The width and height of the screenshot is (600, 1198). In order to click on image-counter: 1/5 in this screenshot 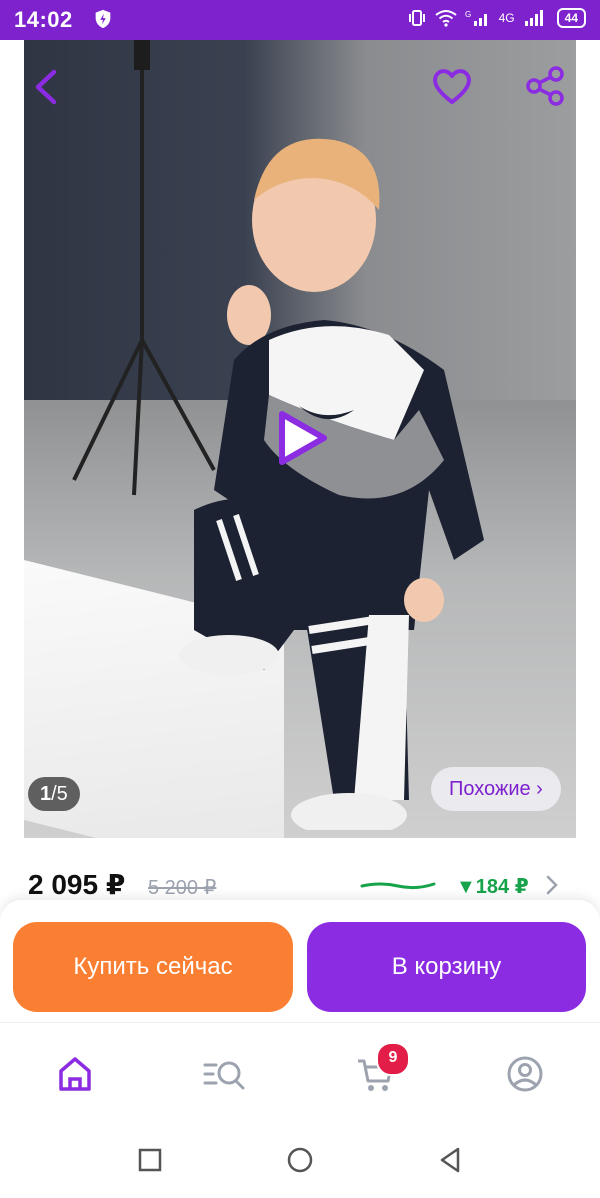, I will do `click(54, 794)`.